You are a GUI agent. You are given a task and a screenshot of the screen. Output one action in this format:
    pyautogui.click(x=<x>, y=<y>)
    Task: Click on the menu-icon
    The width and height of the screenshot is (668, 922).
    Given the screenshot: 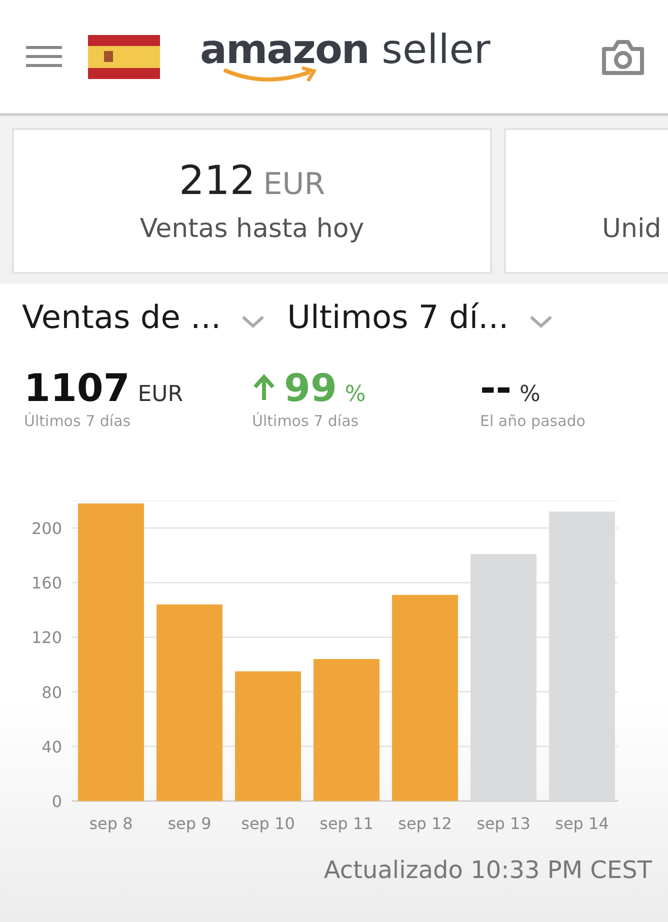 What is the action you would take?
    pyautogui.click(x=44, y=57)
    